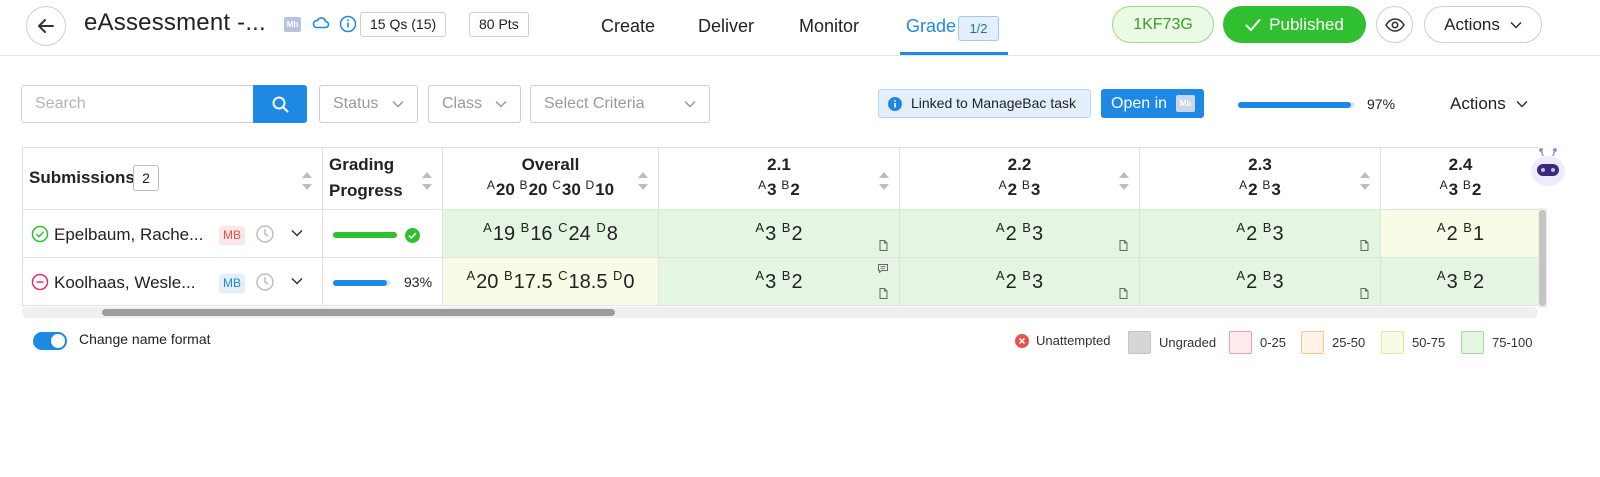 Image resolution: width=1600 pixels, height=477 pixels. What do you see at coordinates (779, 179) in the screenshot?
I see `criteria-header-2-1: 2.1 A3 B2` at bounding box center [779, 179].